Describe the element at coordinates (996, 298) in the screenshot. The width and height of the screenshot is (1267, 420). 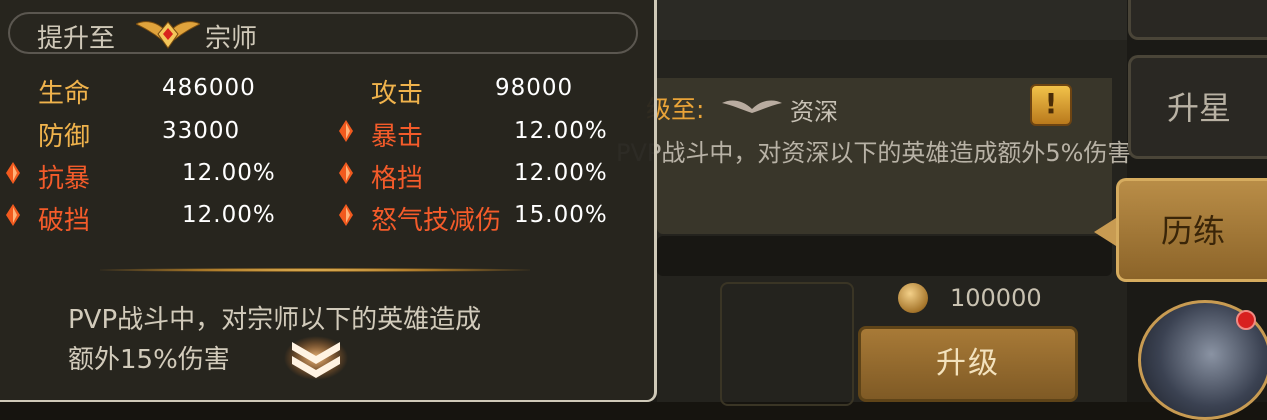
I see `coin-cost: 100000` at that location.